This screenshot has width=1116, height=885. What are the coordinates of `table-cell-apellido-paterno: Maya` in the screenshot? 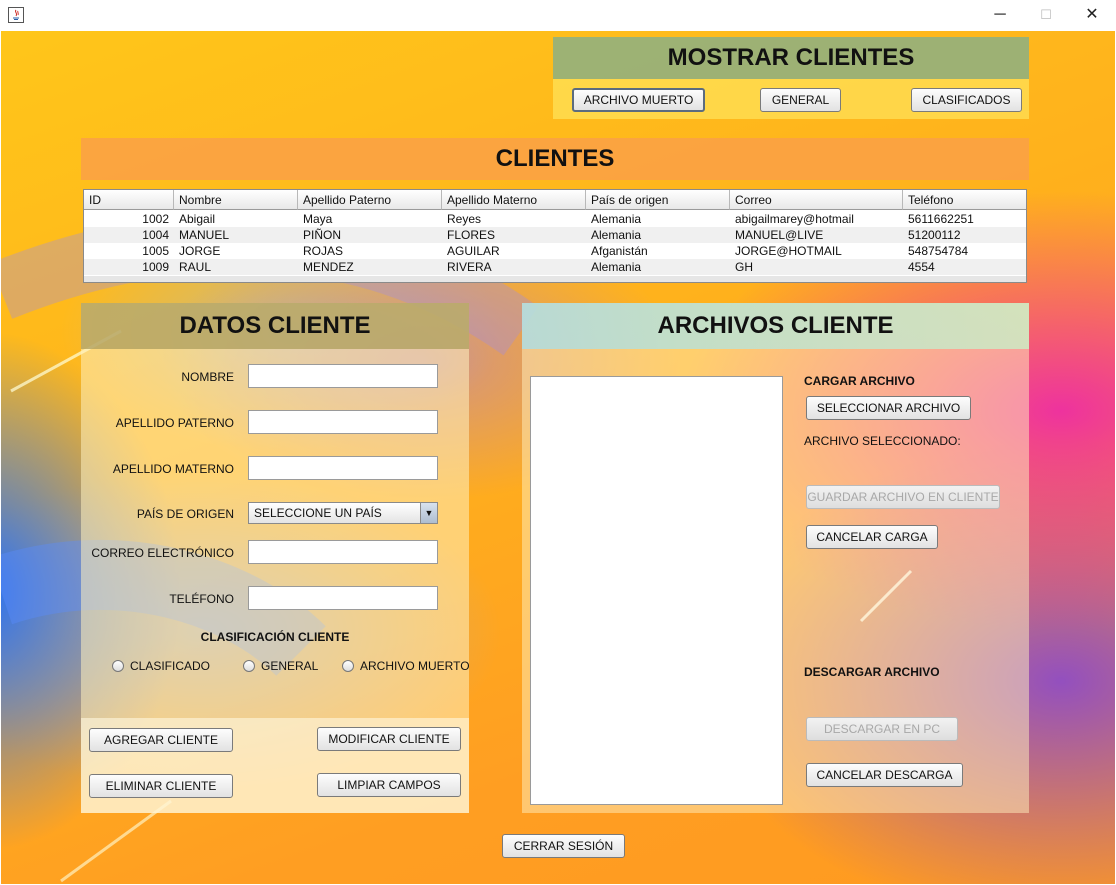 It's located at (318, 219).